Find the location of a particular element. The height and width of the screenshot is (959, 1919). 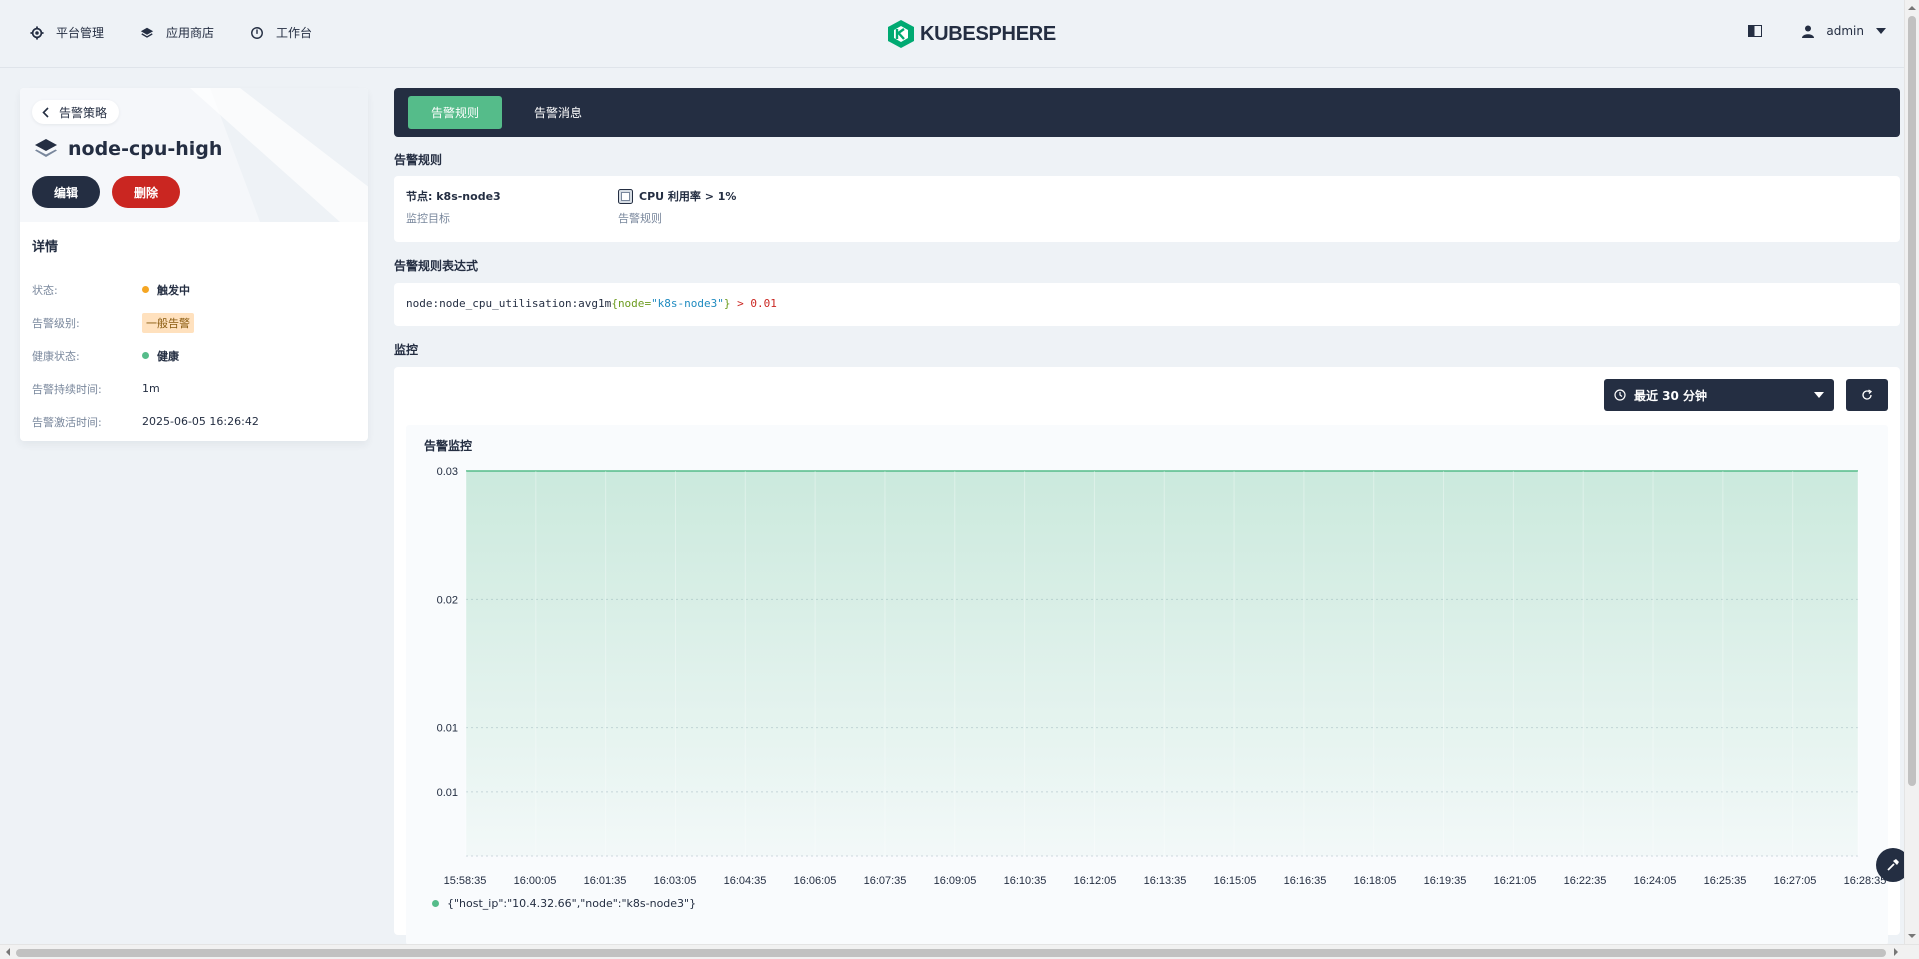

legend-dot is located at coordinates (435, 903).